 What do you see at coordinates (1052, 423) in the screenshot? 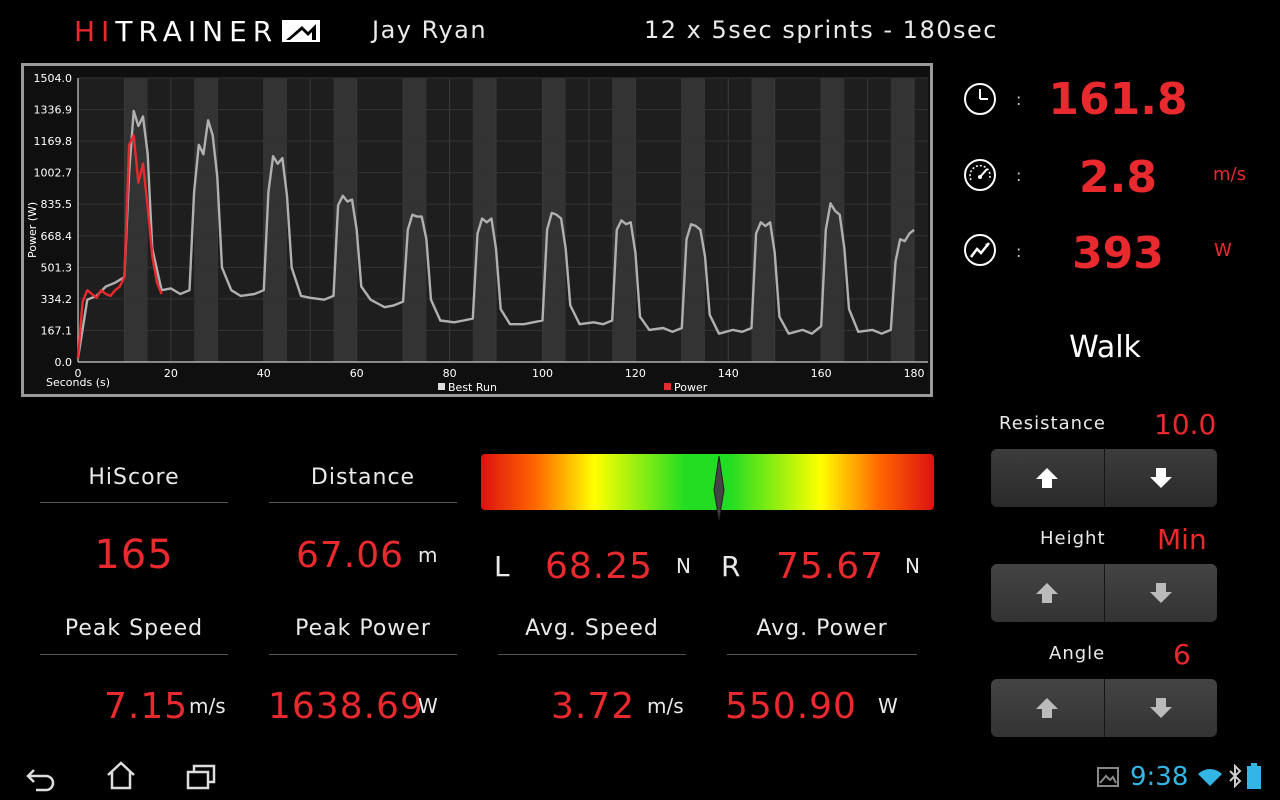
I see `resistance-label: Resistance` at bounding box center [1052, 423].